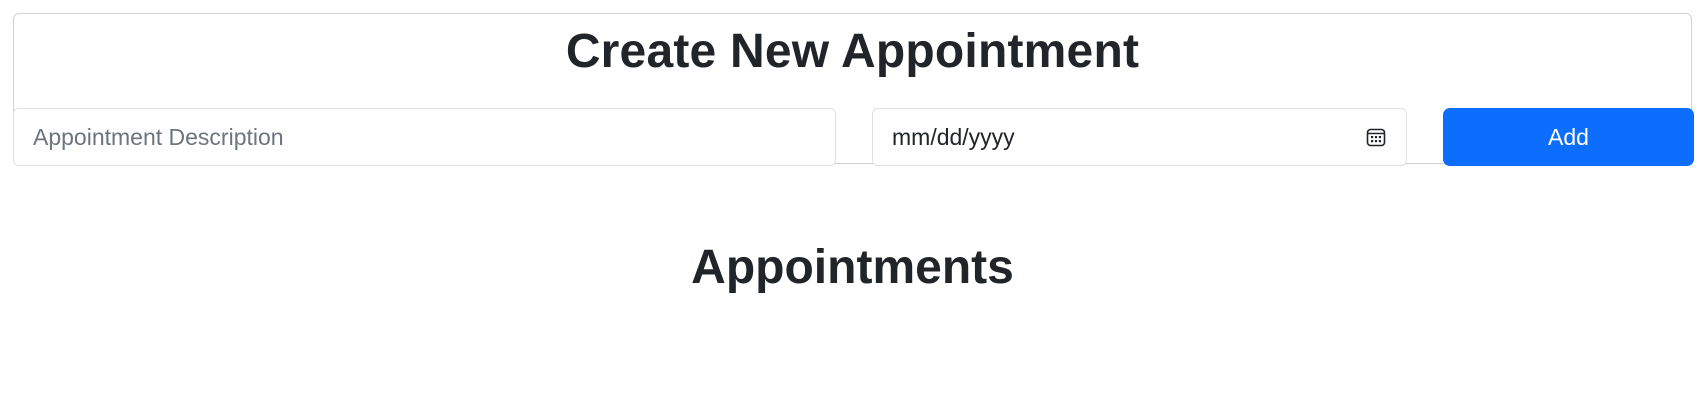 Image resolution: width=1705 pixels, height=418 pixels. I want to click on appointments-heading: Appointments, so click(852, 267).